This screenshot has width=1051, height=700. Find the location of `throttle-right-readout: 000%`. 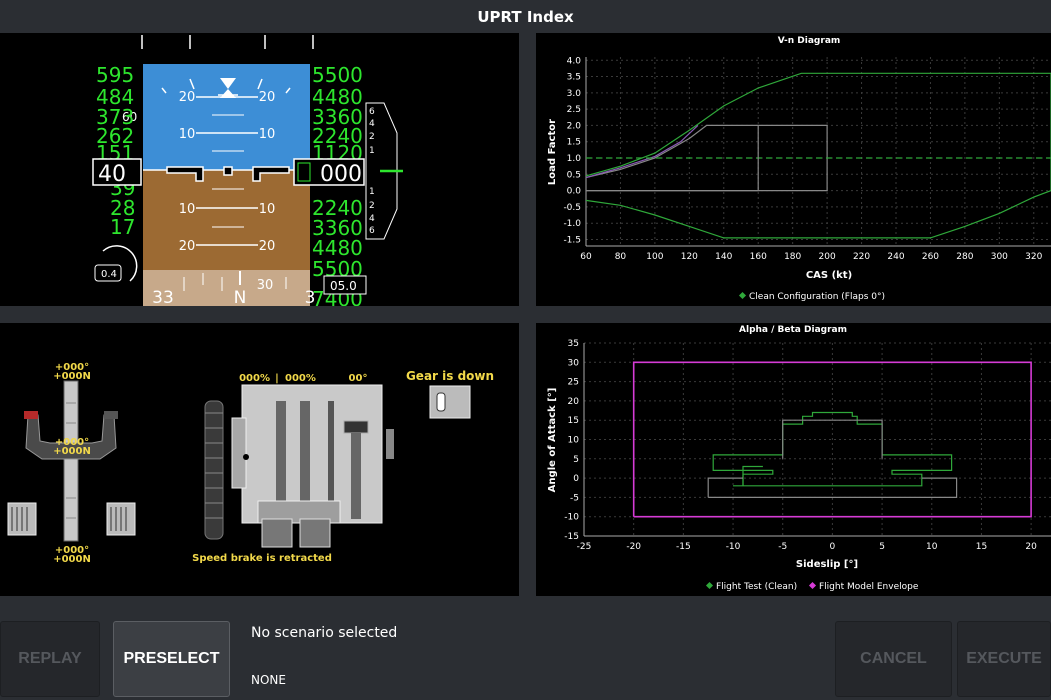

throttle-right-readout: 000% is located at coordinates (300, 378).